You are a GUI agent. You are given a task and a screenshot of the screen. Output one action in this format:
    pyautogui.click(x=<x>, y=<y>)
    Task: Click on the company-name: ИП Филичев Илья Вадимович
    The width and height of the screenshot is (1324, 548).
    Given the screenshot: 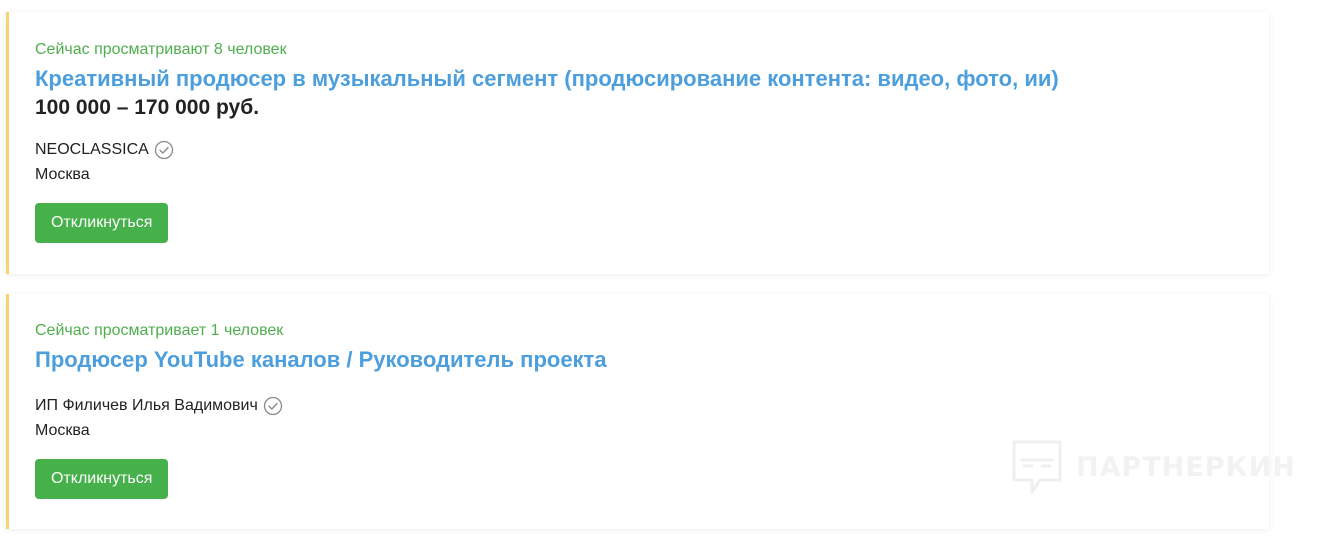 What is the action you would take?
    pyautogui.click(x=146, y=405)
    